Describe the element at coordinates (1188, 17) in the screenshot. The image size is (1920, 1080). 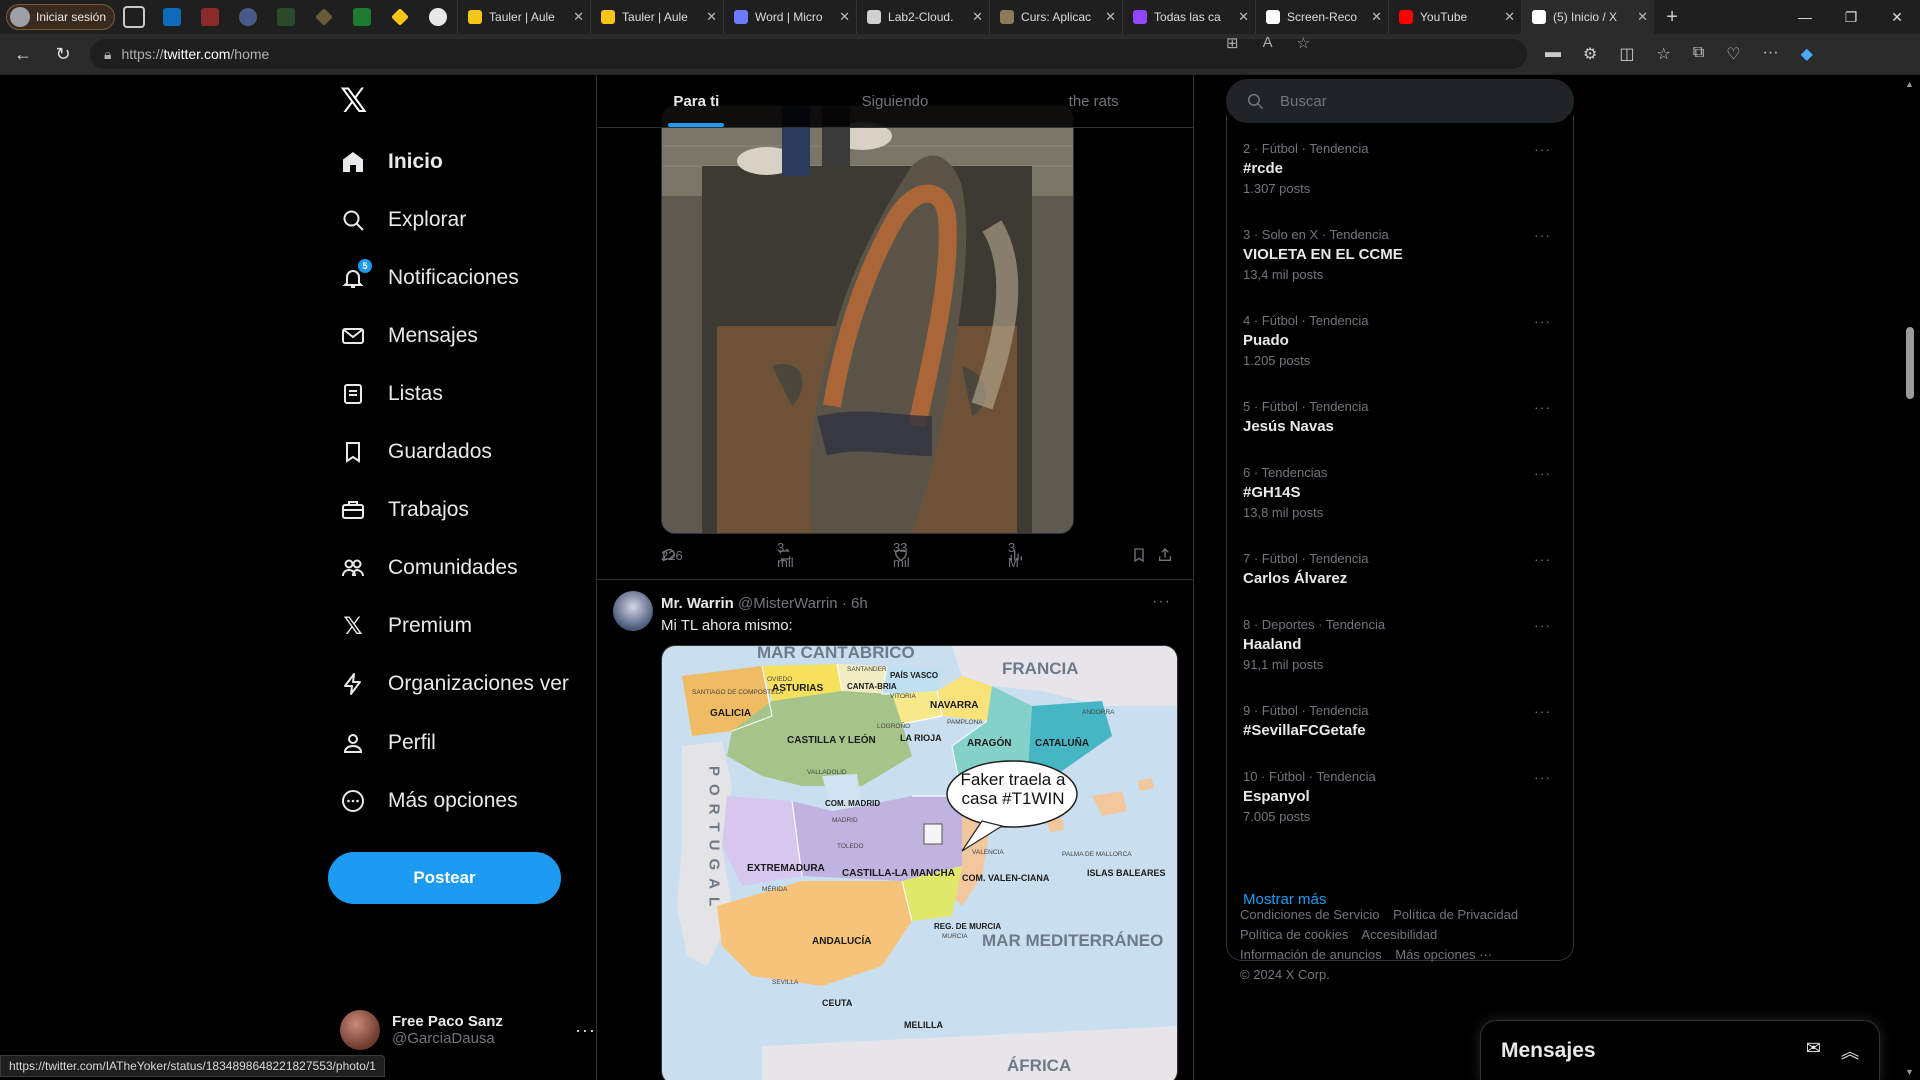
I see `browser-tab: Todas las ca ✕` at that location.